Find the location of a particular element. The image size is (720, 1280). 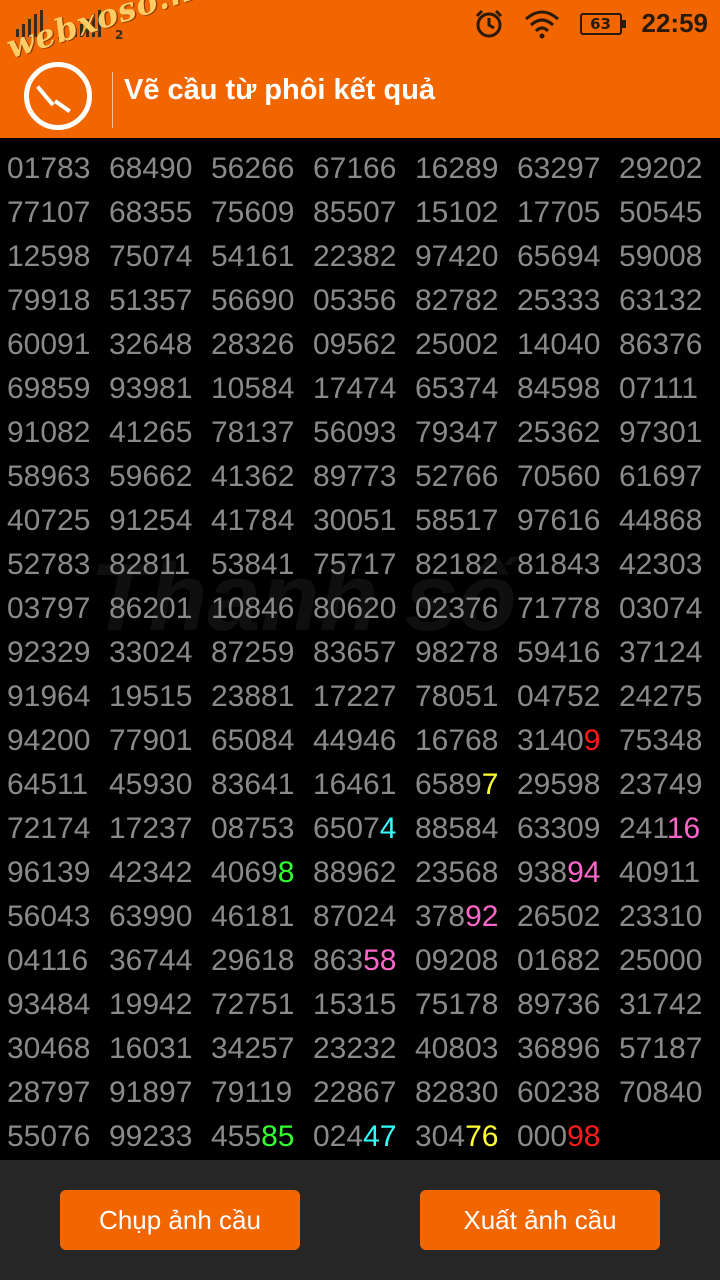

cell-digits: 44868 is located at coordinates (661, 520).